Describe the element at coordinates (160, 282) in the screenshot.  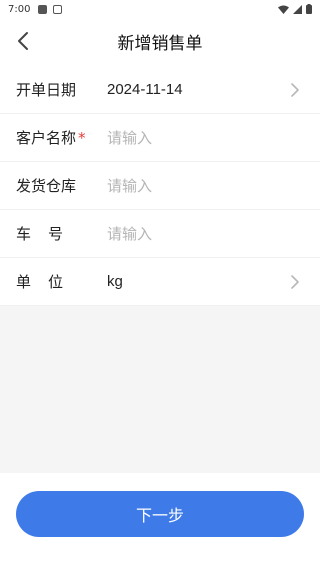
I see `unit-row: 单位 kg` at that location.